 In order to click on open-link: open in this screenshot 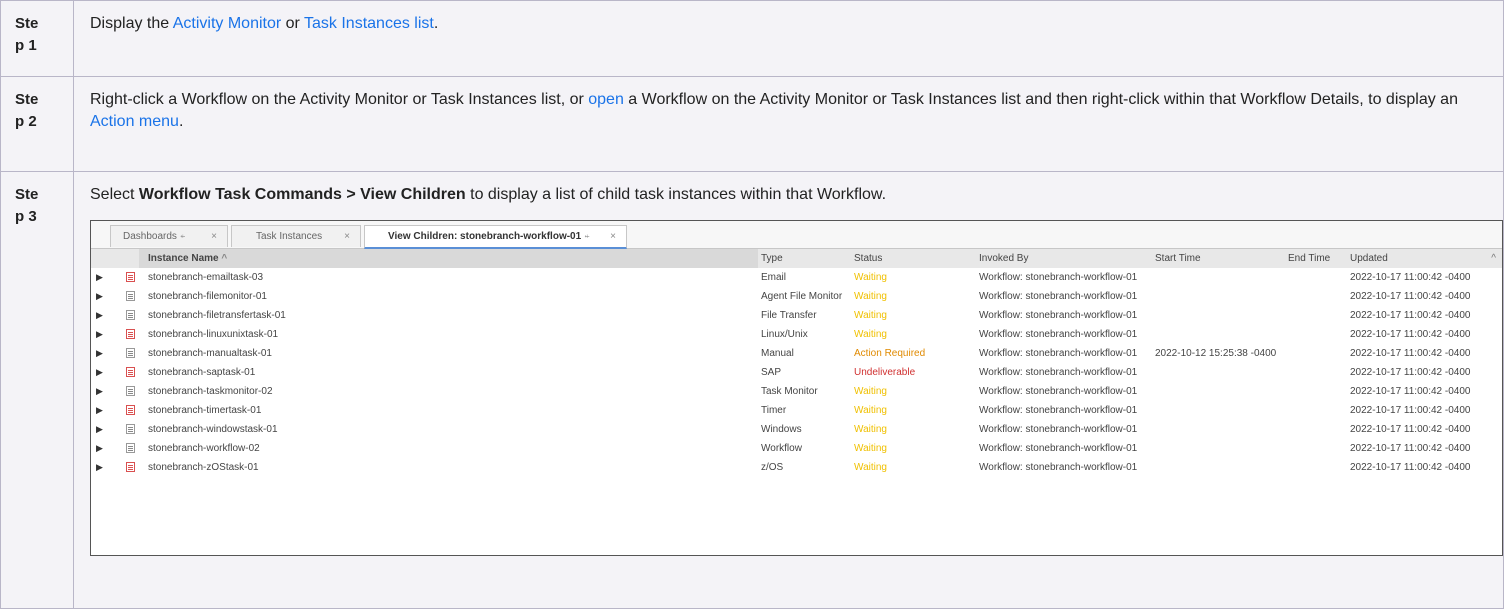, I will do `click(606, 99)`.